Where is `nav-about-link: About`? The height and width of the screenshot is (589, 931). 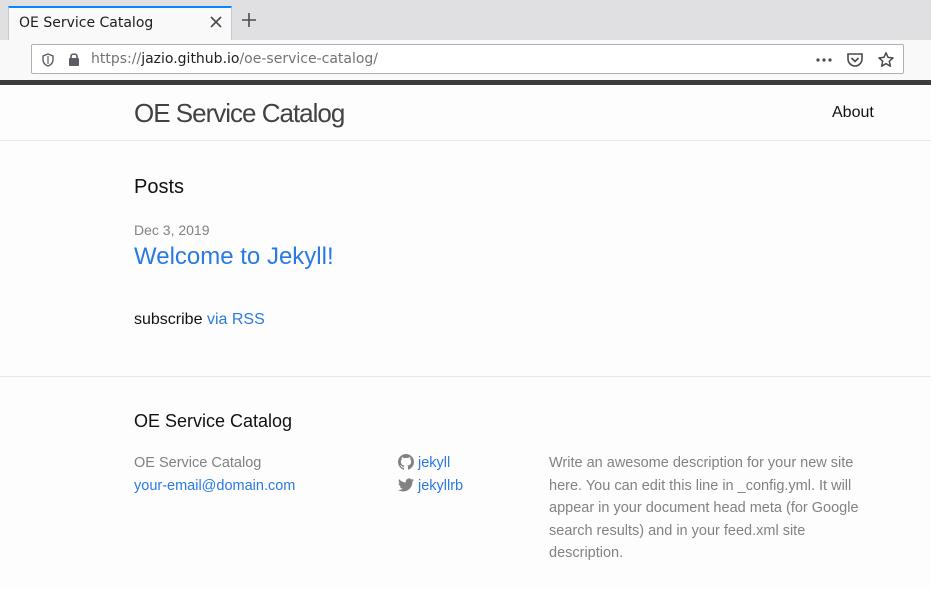 nav-about-link: About is located at coordinates (853, 113).